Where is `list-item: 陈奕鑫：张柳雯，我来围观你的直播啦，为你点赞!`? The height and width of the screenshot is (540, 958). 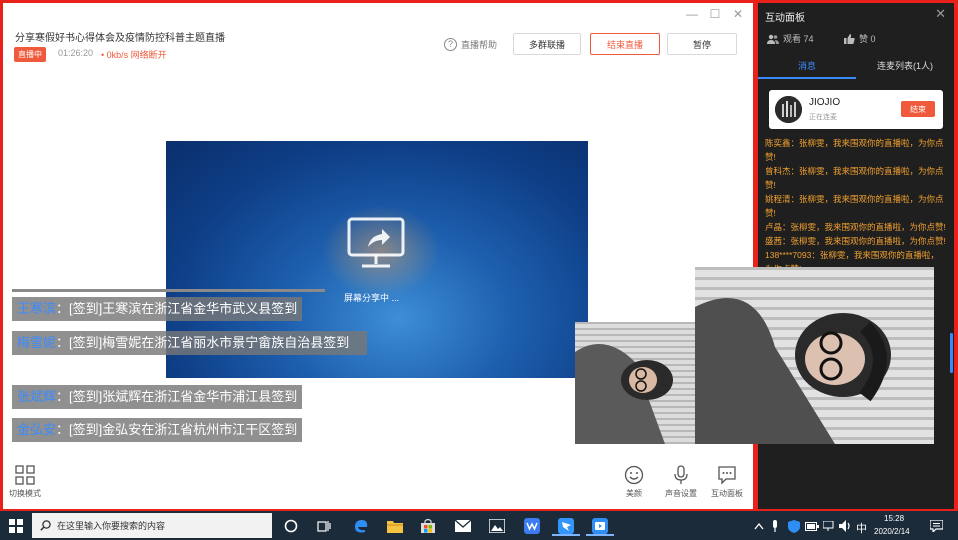 list-item: 陈奕鑫：张柳雯，我来围观你的直播啦，为你点赞! is located at coordinates (854, 150).